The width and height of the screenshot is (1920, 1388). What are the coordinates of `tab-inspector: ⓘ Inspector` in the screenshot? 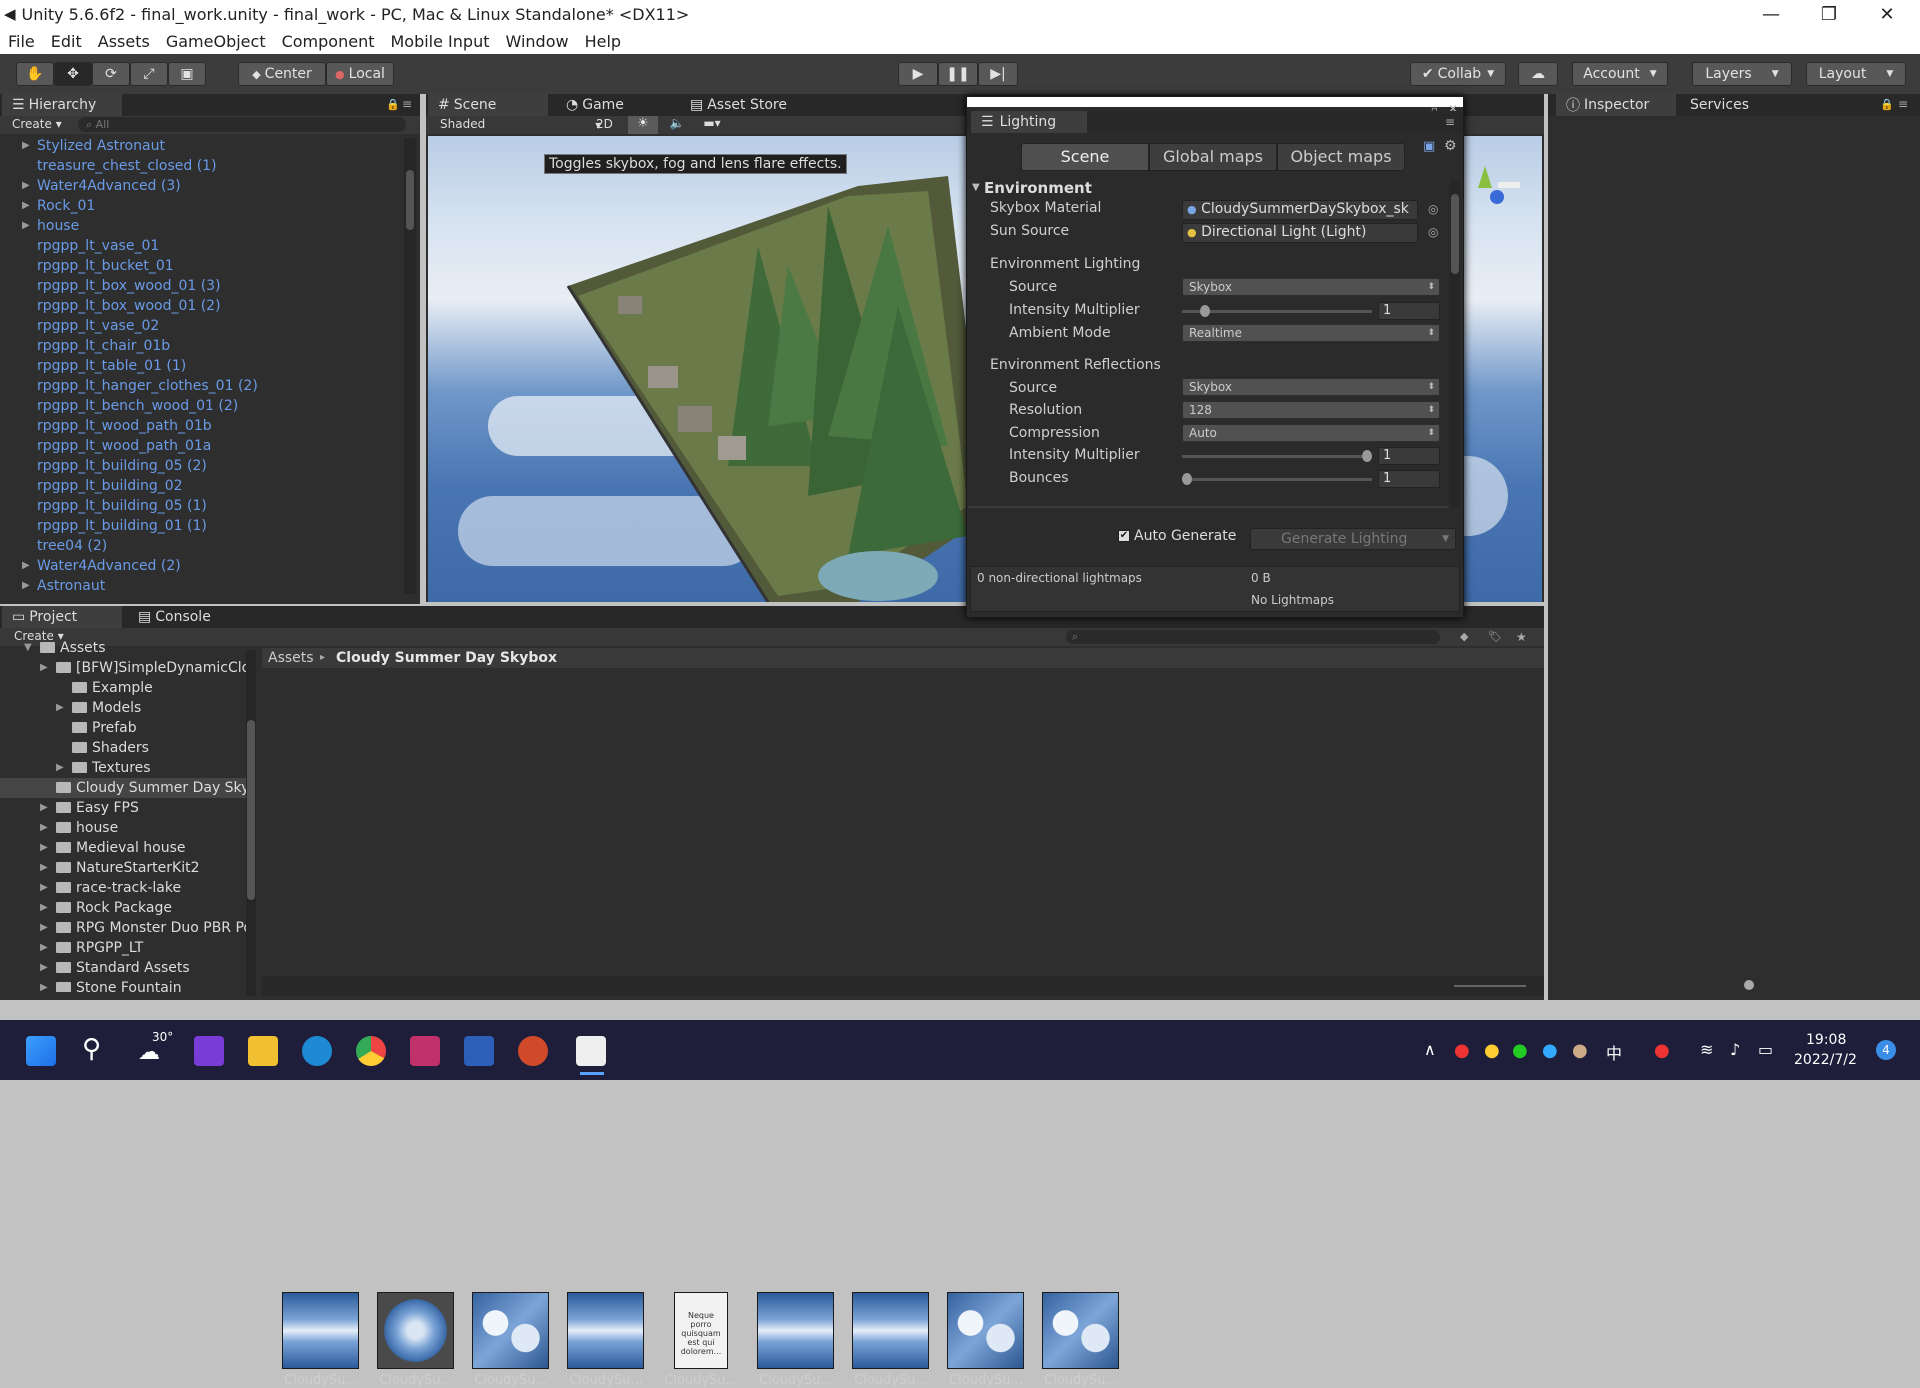 It's located at (1616, 105).